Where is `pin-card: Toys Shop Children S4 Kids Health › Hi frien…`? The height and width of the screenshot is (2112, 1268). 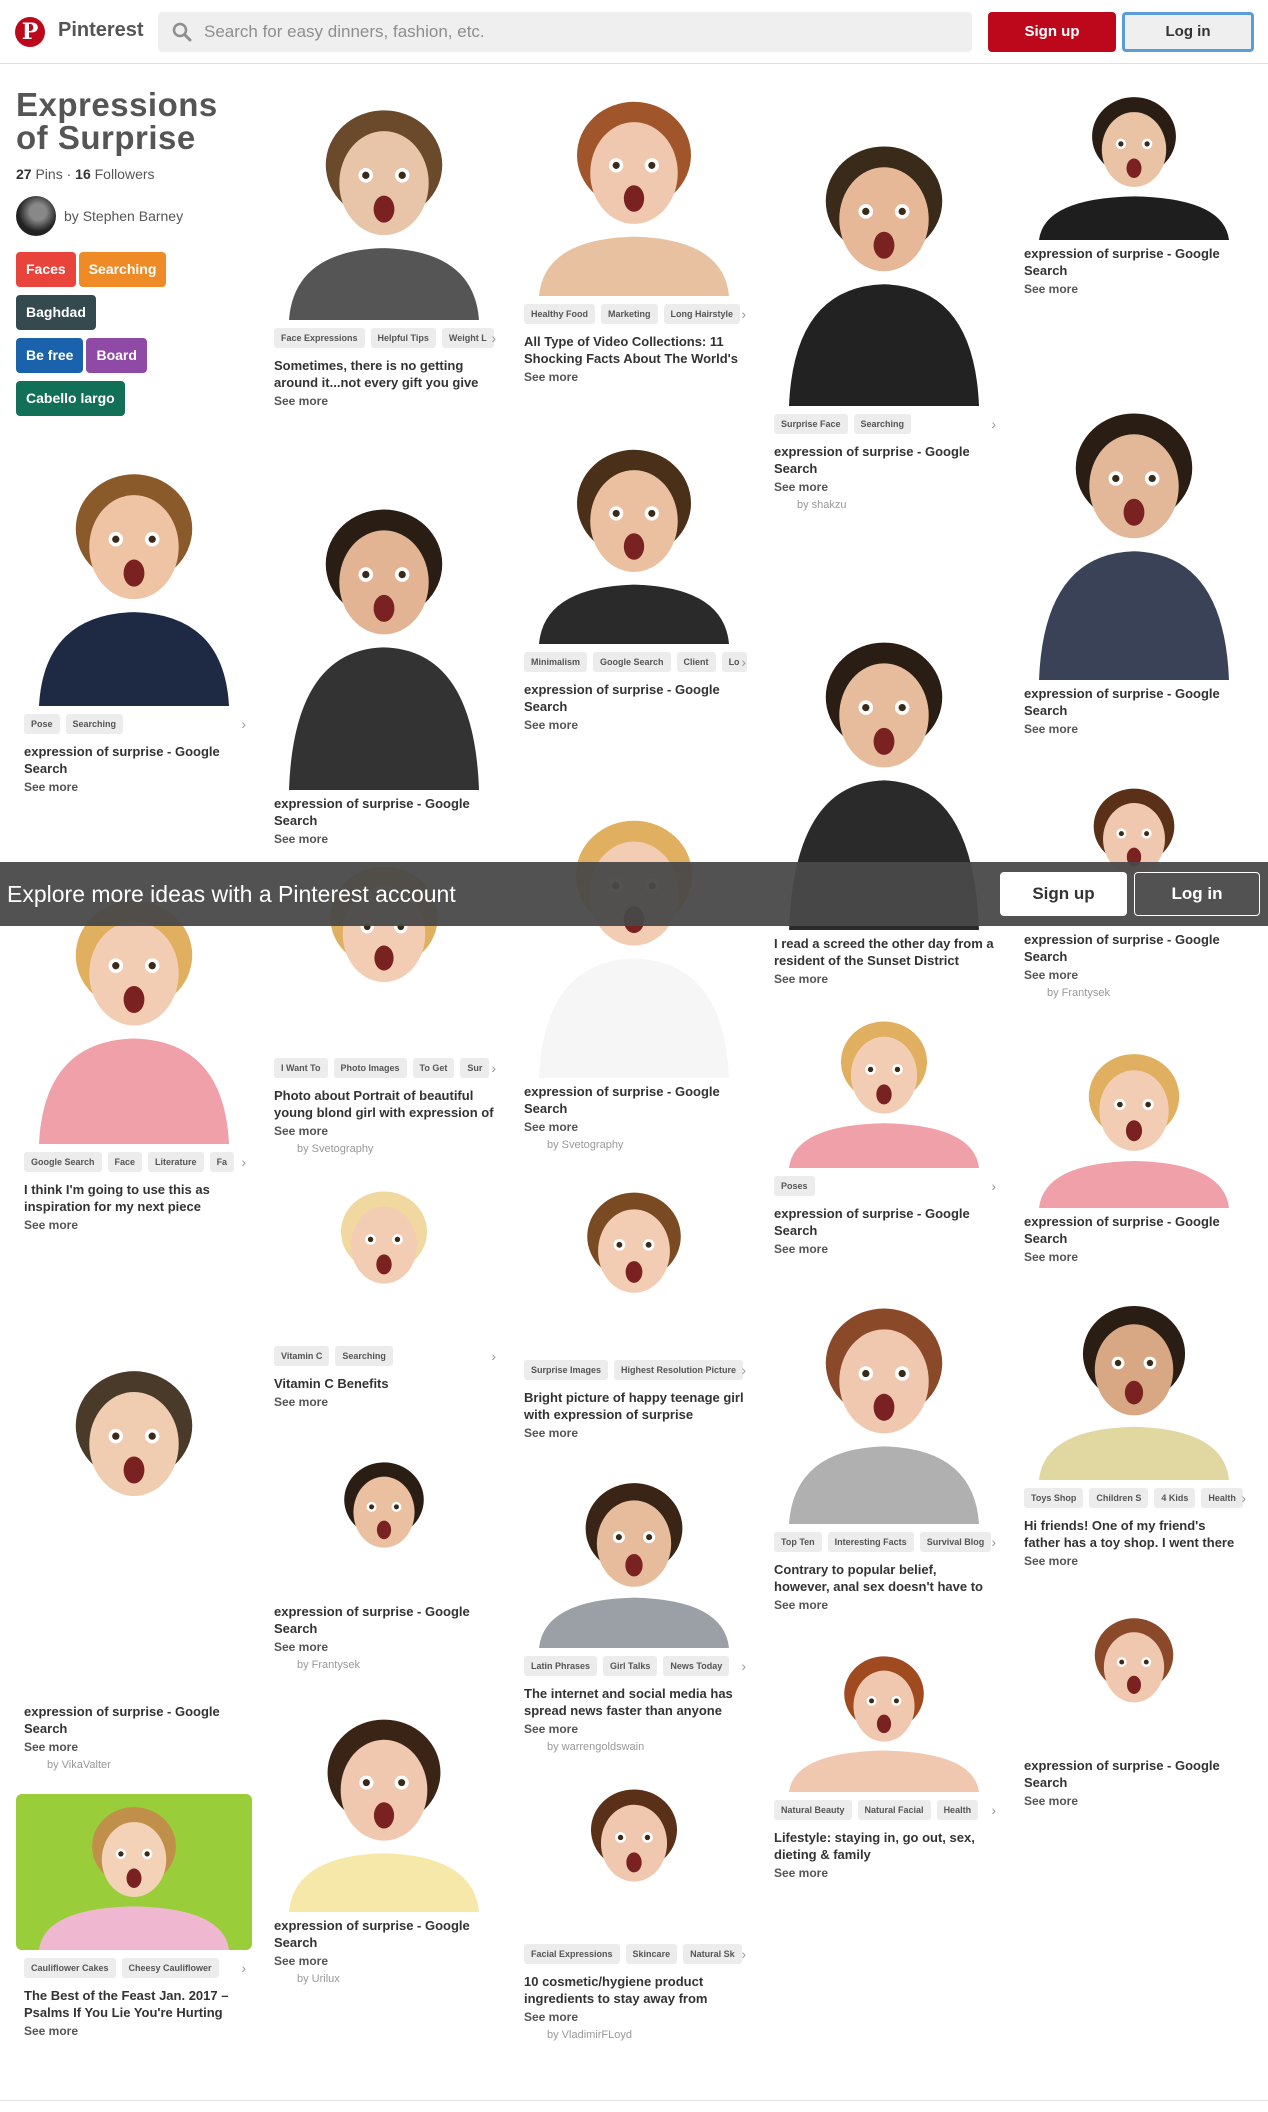
pin-card: Toys Shop Children S4 Kids Health › Hi frien… is located at coordinates (1134, 1430).